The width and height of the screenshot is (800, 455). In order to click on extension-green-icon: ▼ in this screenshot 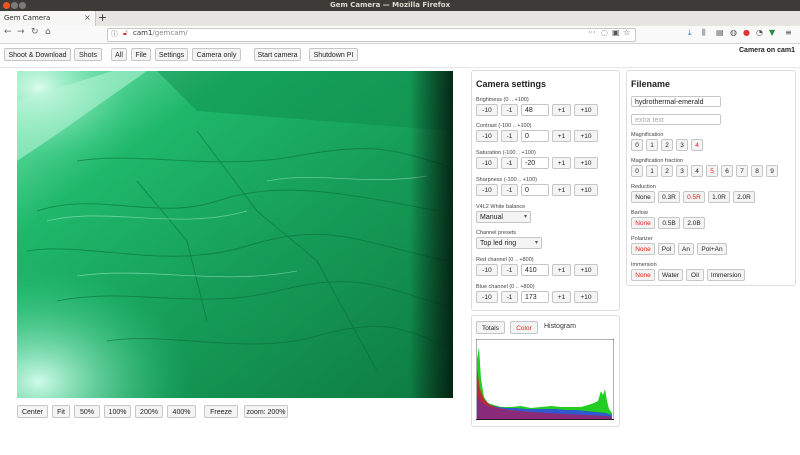, I will do `click(772, 32)`.